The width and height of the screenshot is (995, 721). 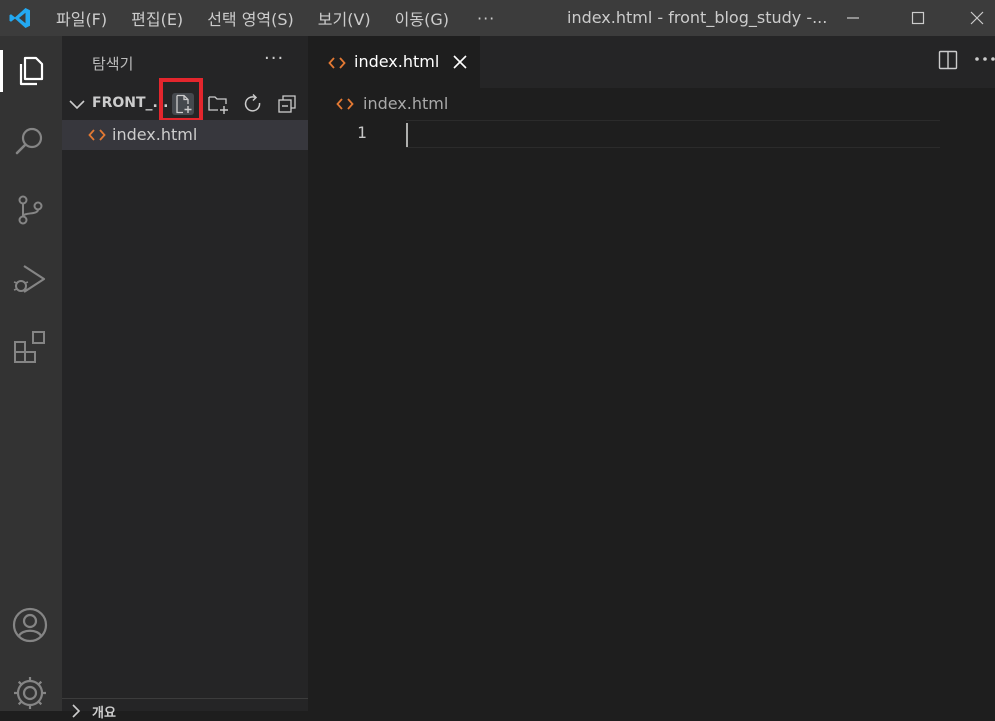 What do you see at coordinates (673, 134) in the screenshot?
I see `current-line-highlight` at bounding box center [673, 134].